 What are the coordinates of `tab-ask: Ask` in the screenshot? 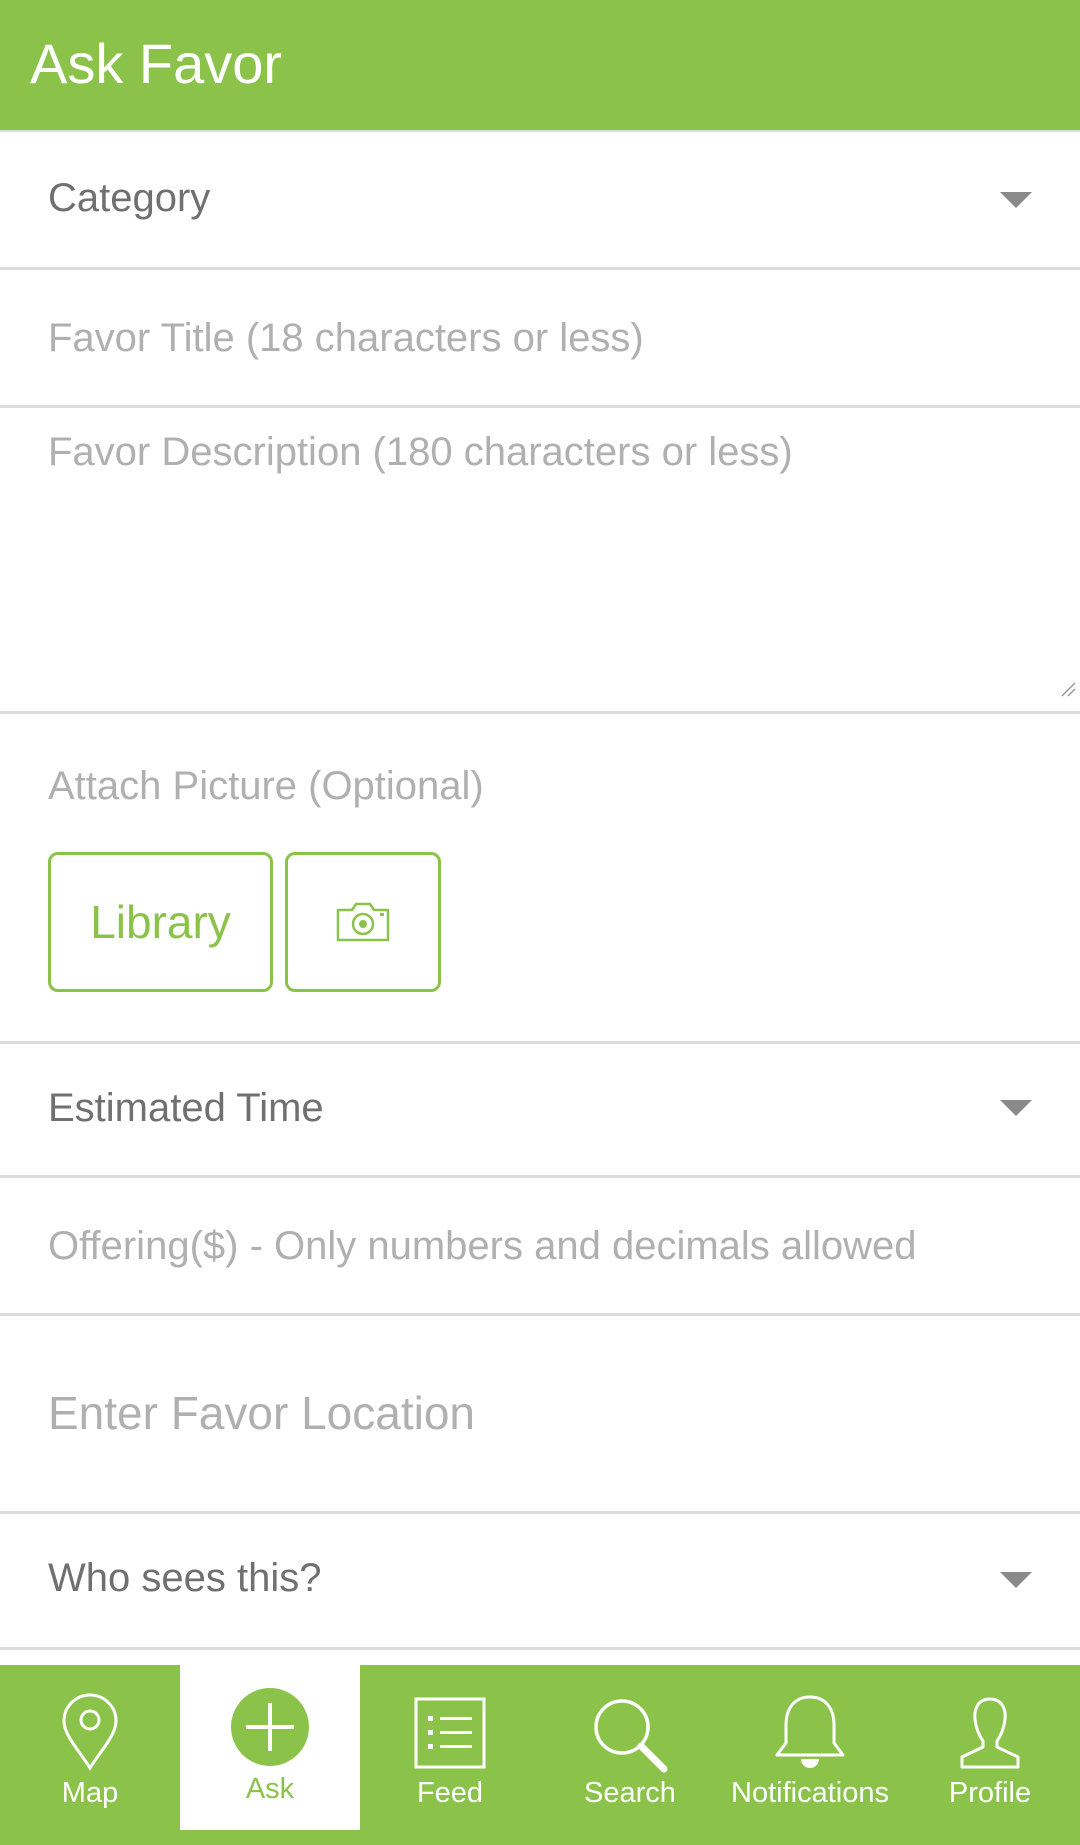 It's located at (270, 1747).